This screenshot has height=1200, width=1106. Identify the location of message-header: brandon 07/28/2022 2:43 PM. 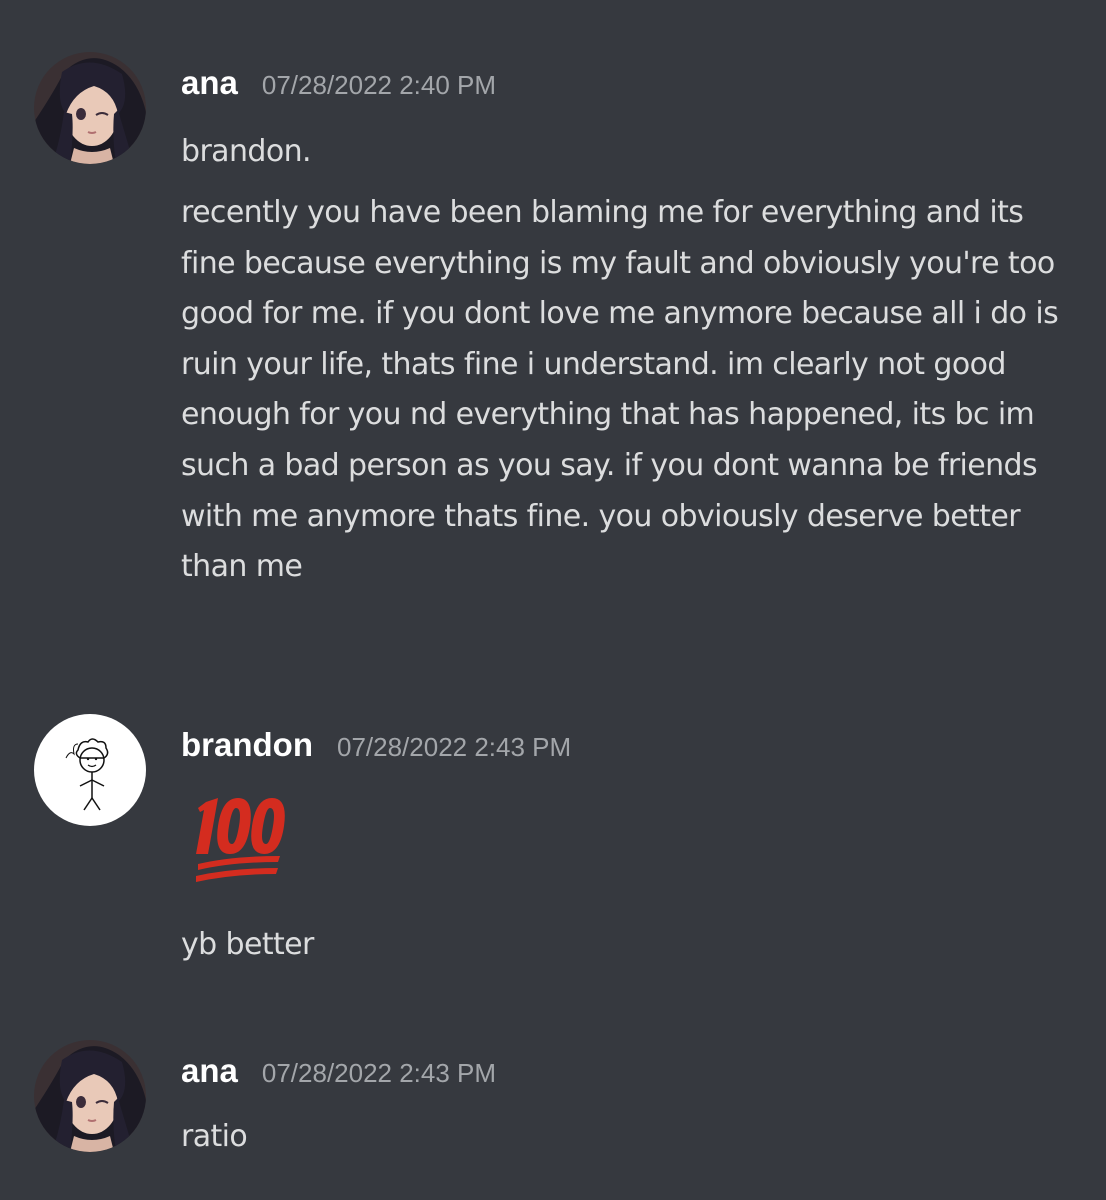
(376, 748).